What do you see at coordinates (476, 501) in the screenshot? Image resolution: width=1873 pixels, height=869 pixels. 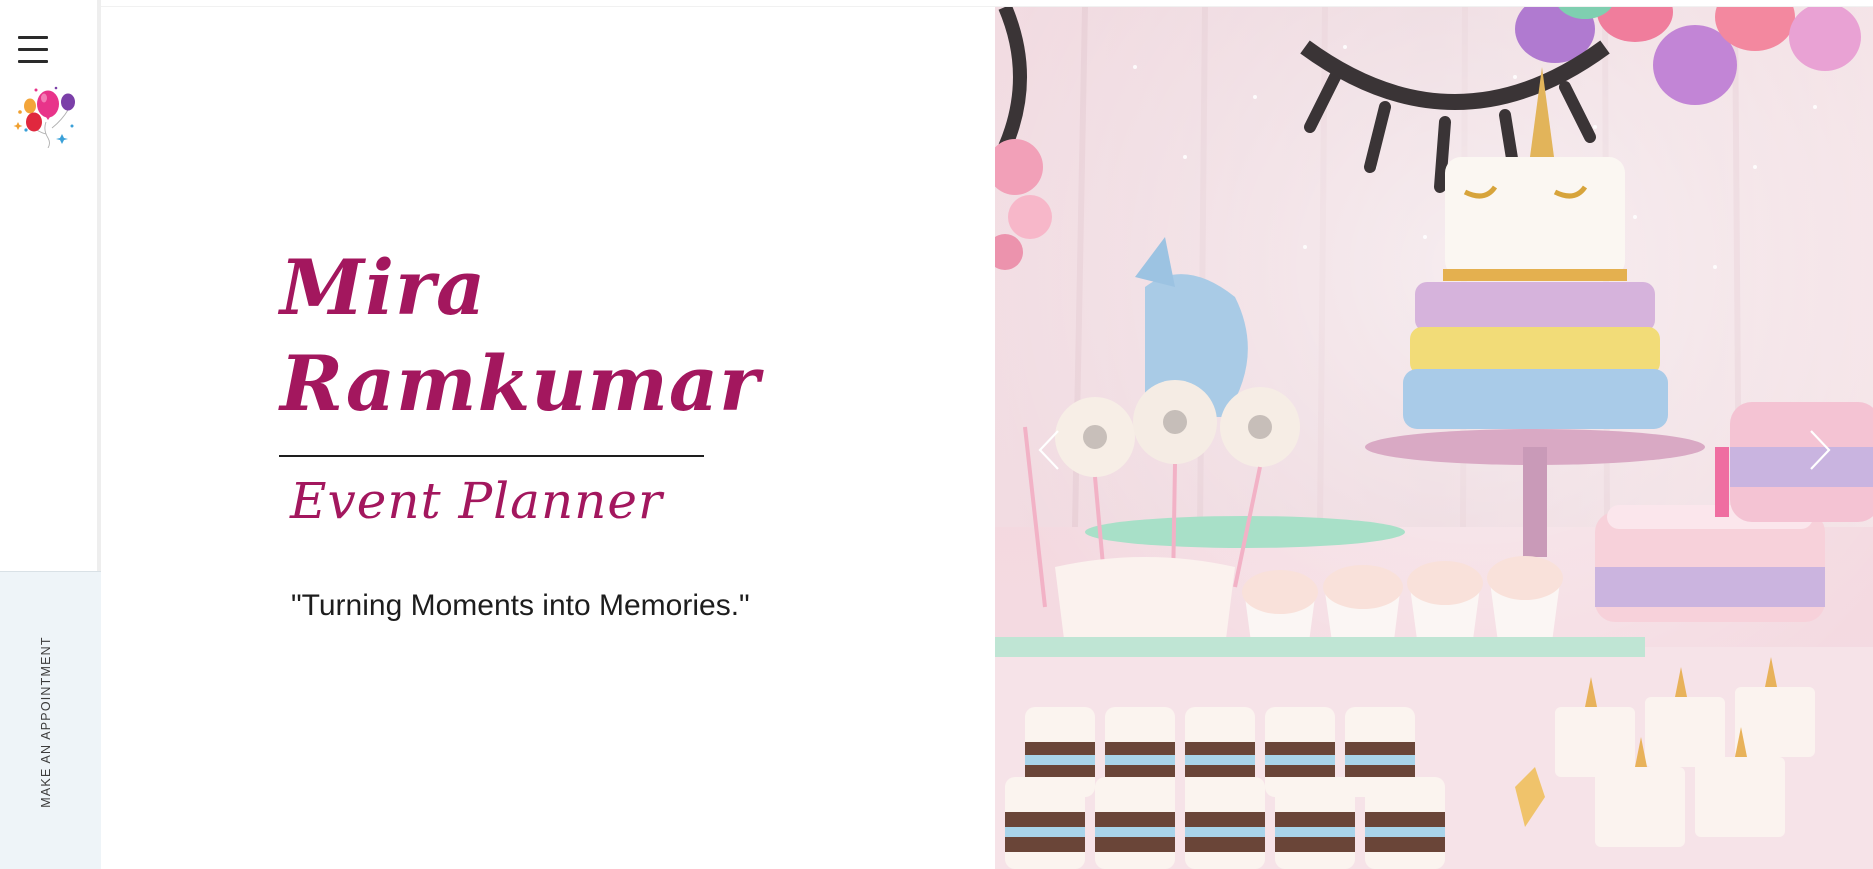 I see `hero-role: Event Planner` at bounding box center [476, 501].